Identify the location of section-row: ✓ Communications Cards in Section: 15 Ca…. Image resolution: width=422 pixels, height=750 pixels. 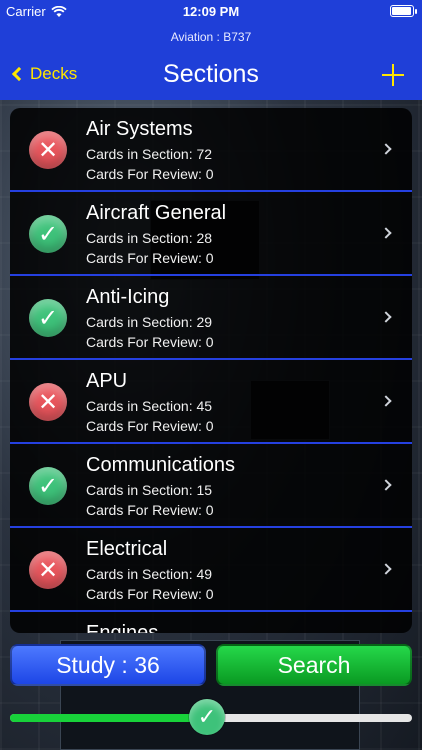
(211, 486).